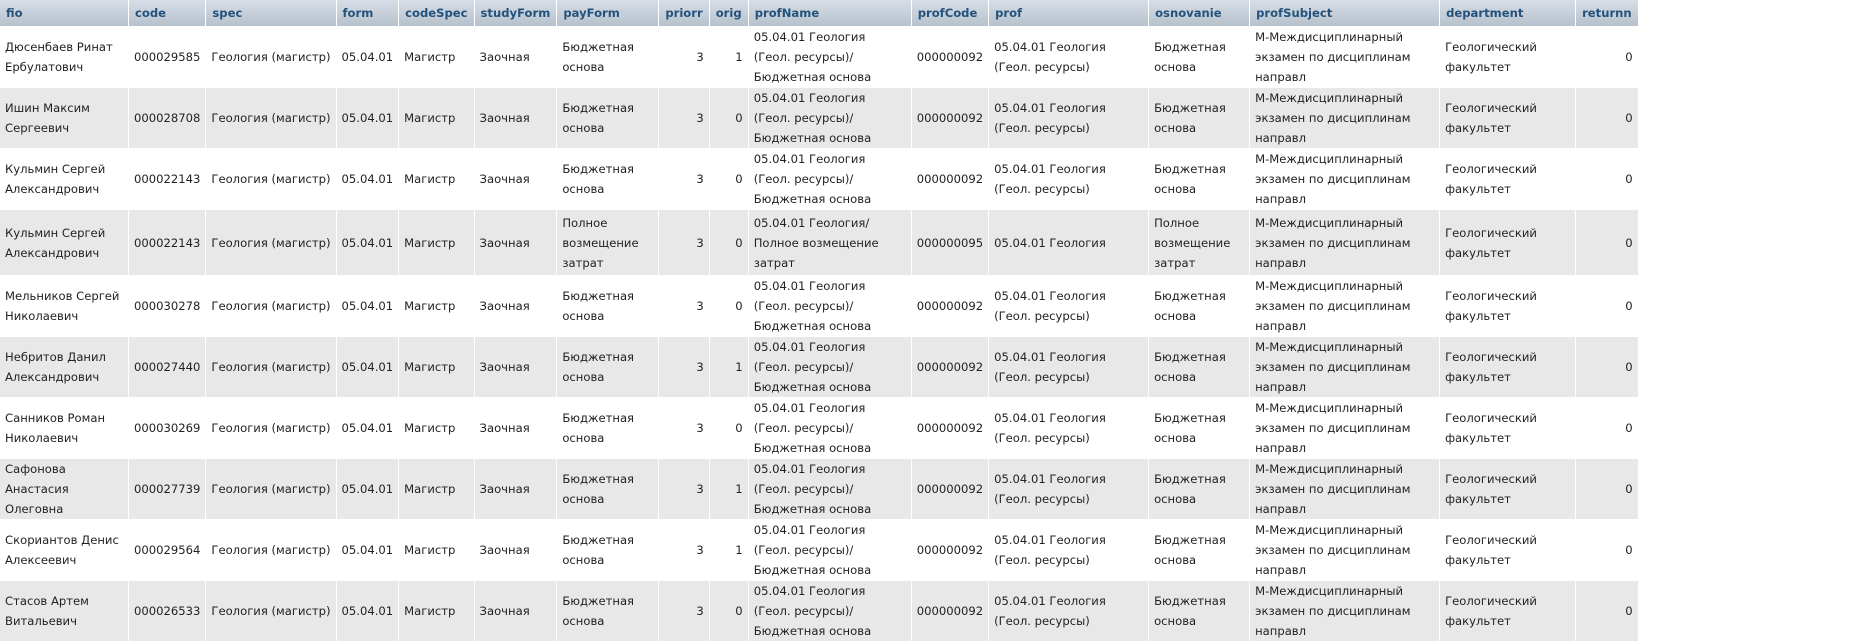 The image size is (1851, 642). What do you see at coordinates (830, 13) in the screenshot?
I see `column-header-profname: profName` at bounding box center [830, 13].